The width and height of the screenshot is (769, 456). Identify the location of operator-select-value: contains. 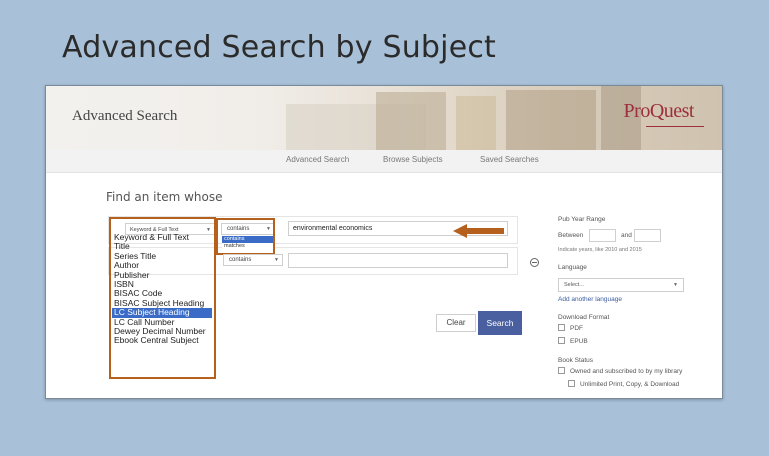
(240, 260).